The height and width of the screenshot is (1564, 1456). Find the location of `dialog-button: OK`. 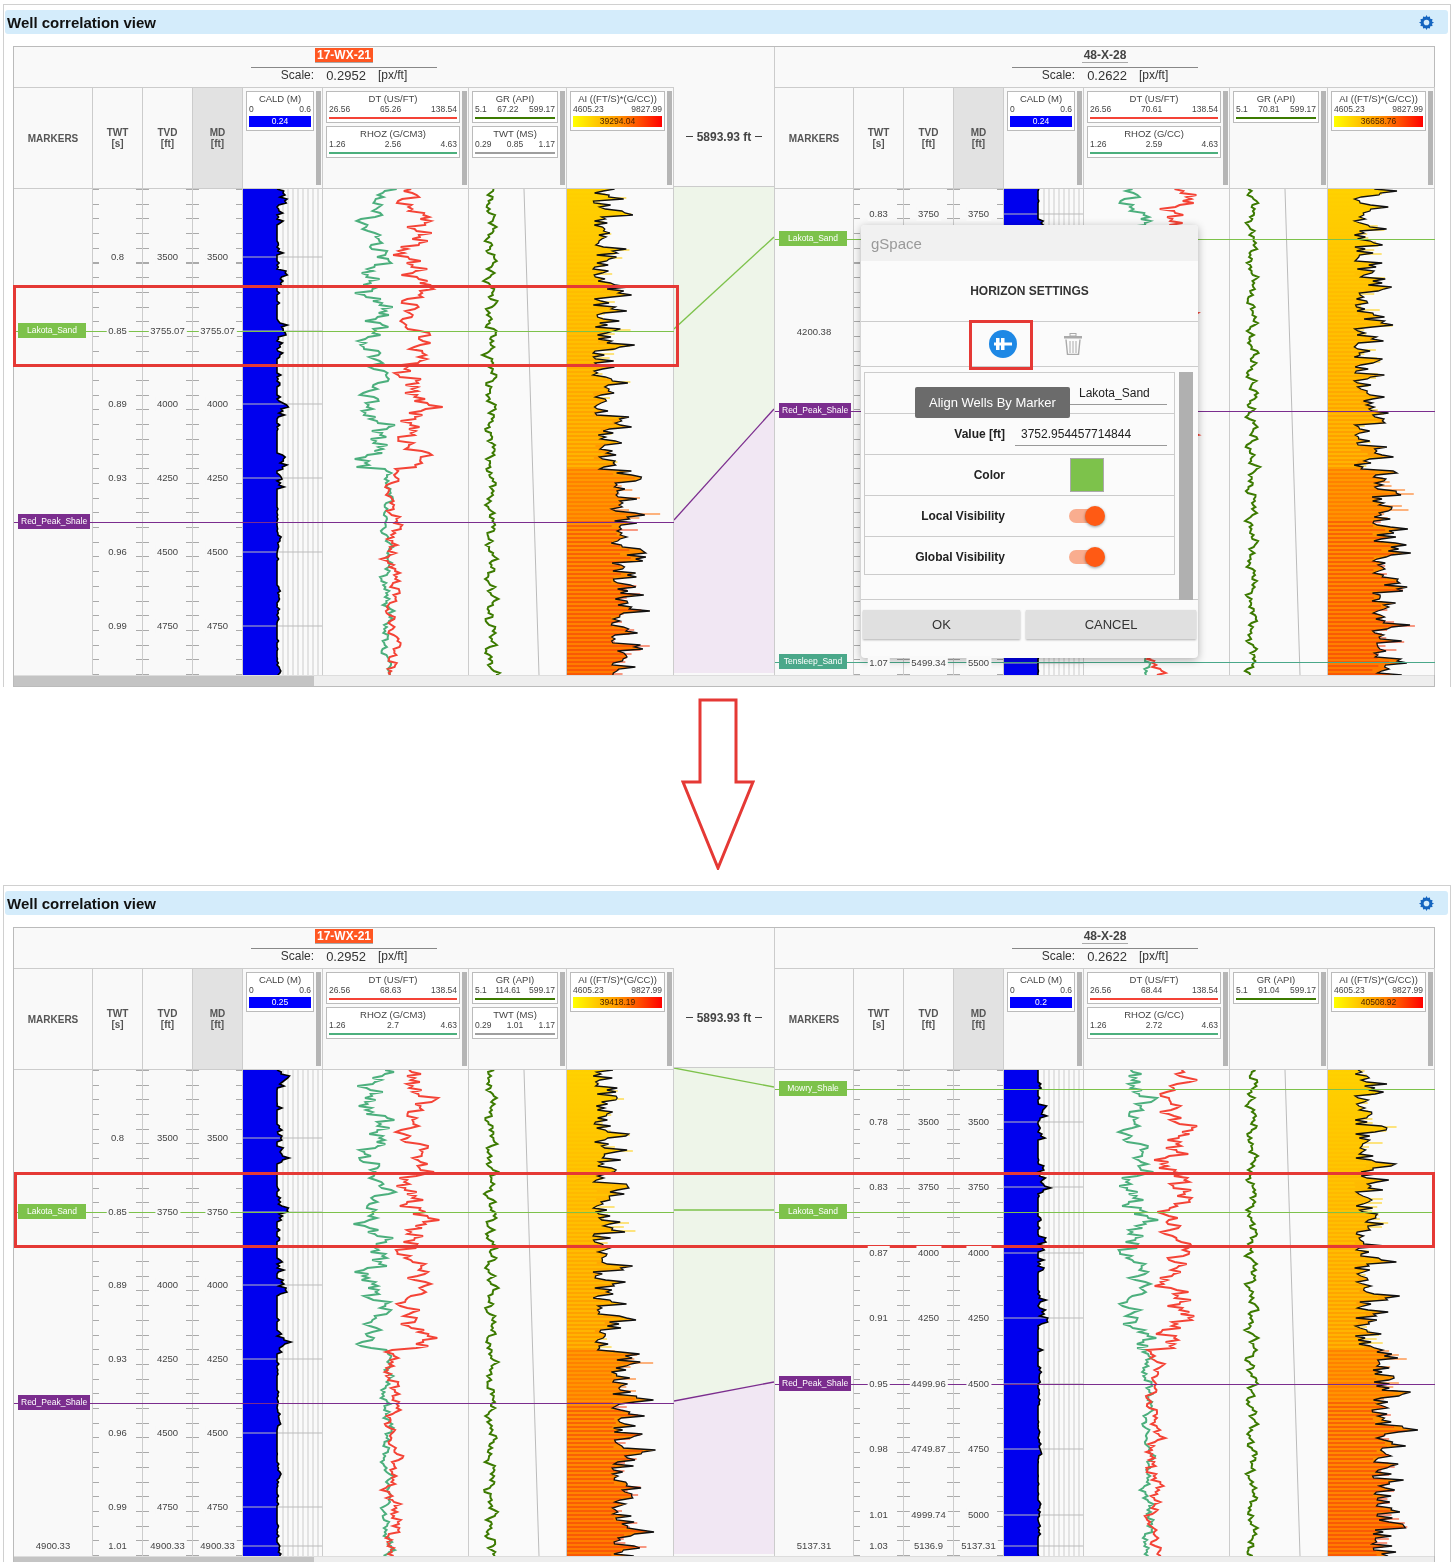

dialog-button: OK is located at coordinates (941, 624).